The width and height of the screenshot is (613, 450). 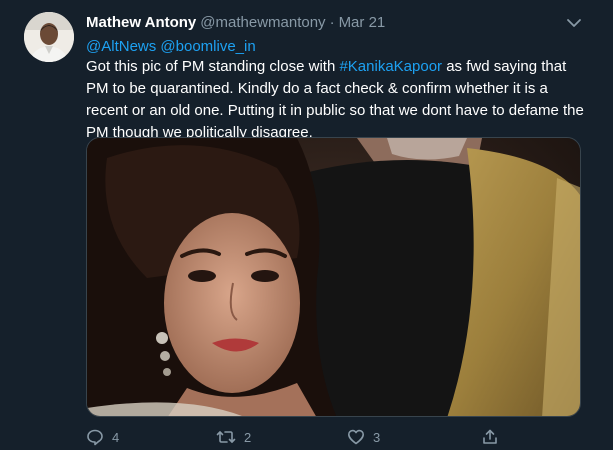 I want to click on retweet-button: 2, so click(x=233, y=437).